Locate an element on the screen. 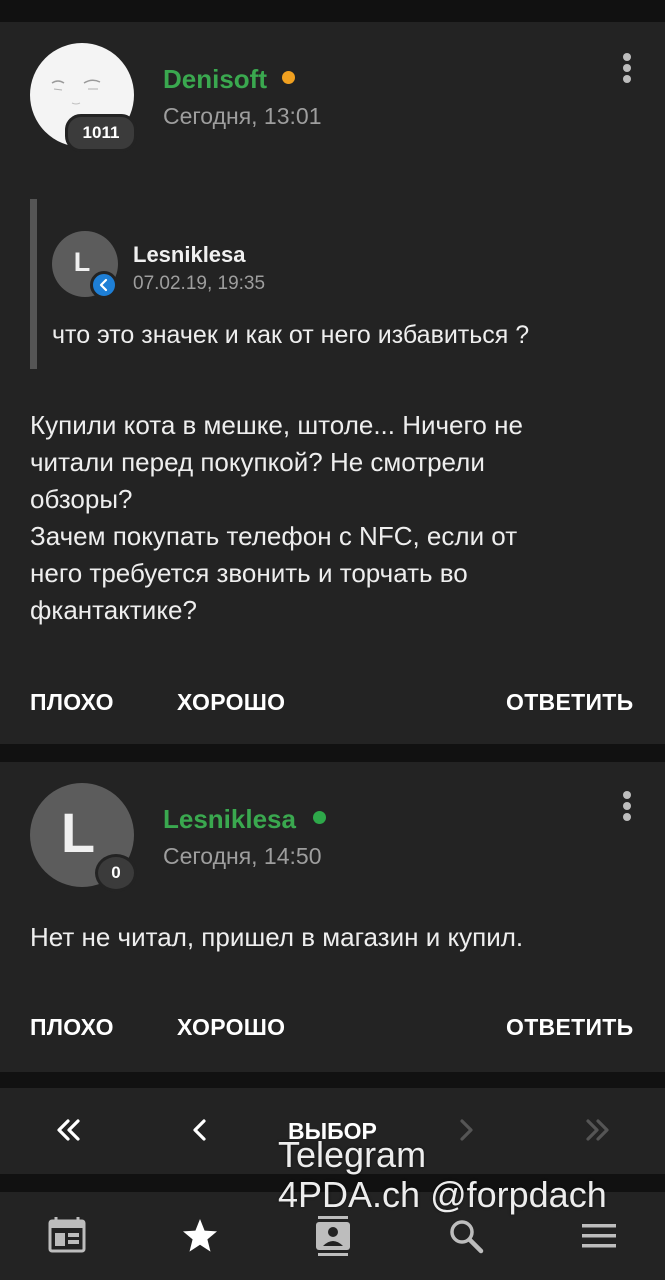 The width and height of the screenshot is (665, 1280). reputation-badge: 1011 is located at coordinates (101, 133).